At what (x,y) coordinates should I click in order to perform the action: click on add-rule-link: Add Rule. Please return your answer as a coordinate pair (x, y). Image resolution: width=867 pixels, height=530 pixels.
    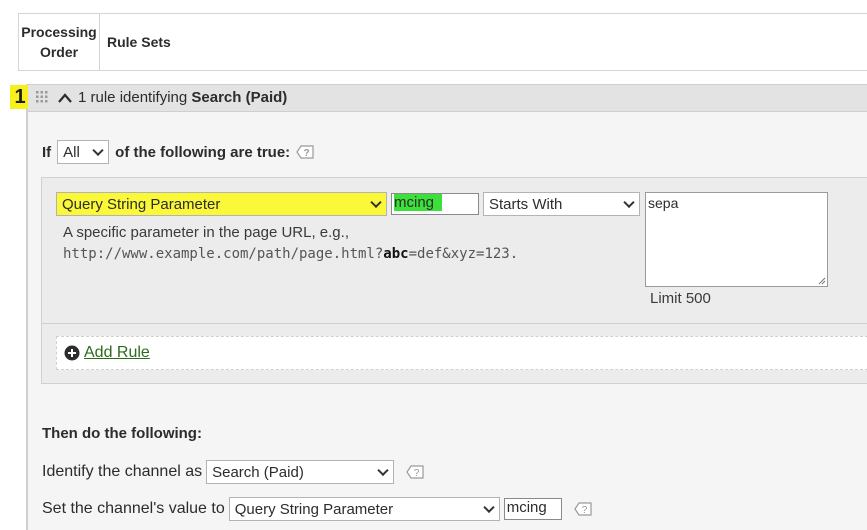
    Looking at the image, I should click on (117, 353).